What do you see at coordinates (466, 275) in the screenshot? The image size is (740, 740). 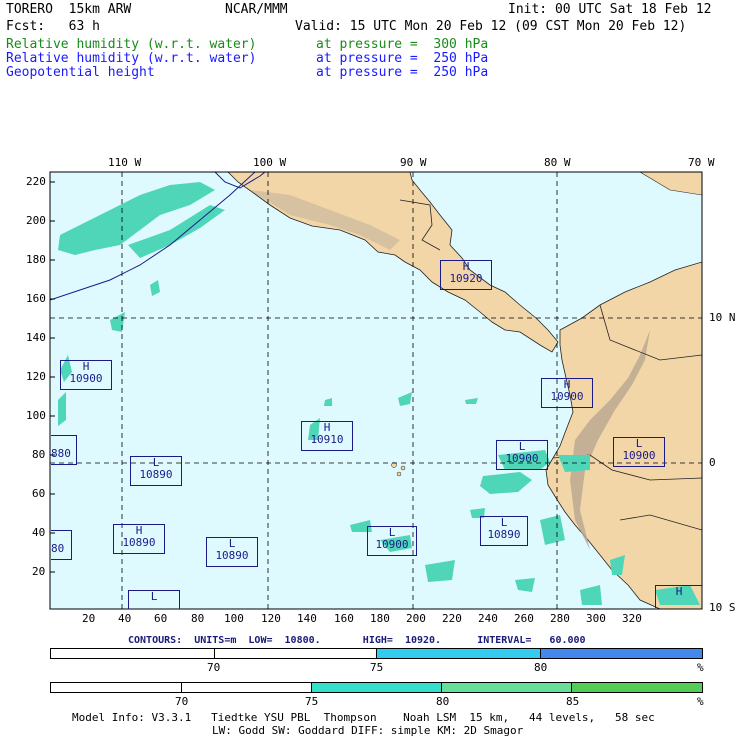 I see `high-center-label: H 10920` at bounding box center [466, 275].